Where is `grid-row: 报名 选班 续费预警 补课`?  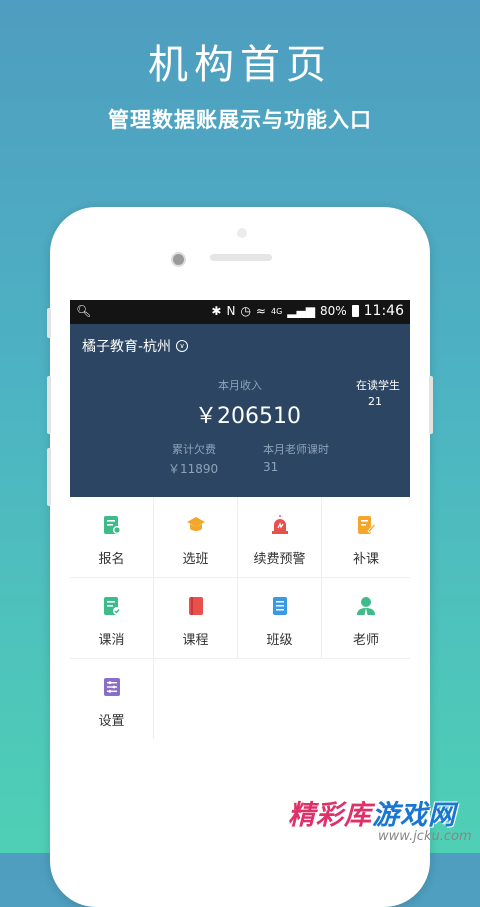 grid-row: 报名 选班 续费预警 补课 is located at coordinates (240, 537).